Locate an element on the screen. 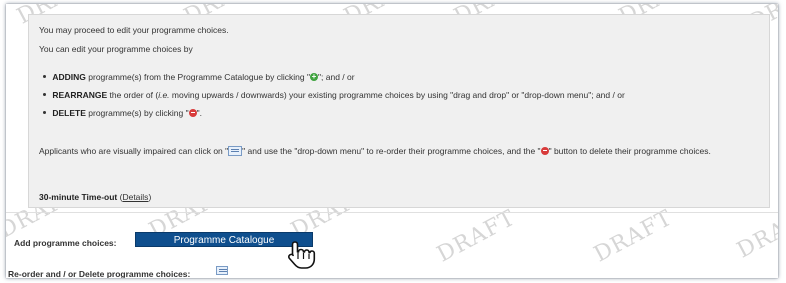 The height and width of the screenshot is (283, 786). rearrange-pre: the order of ( is located at coordinates (133, 95).